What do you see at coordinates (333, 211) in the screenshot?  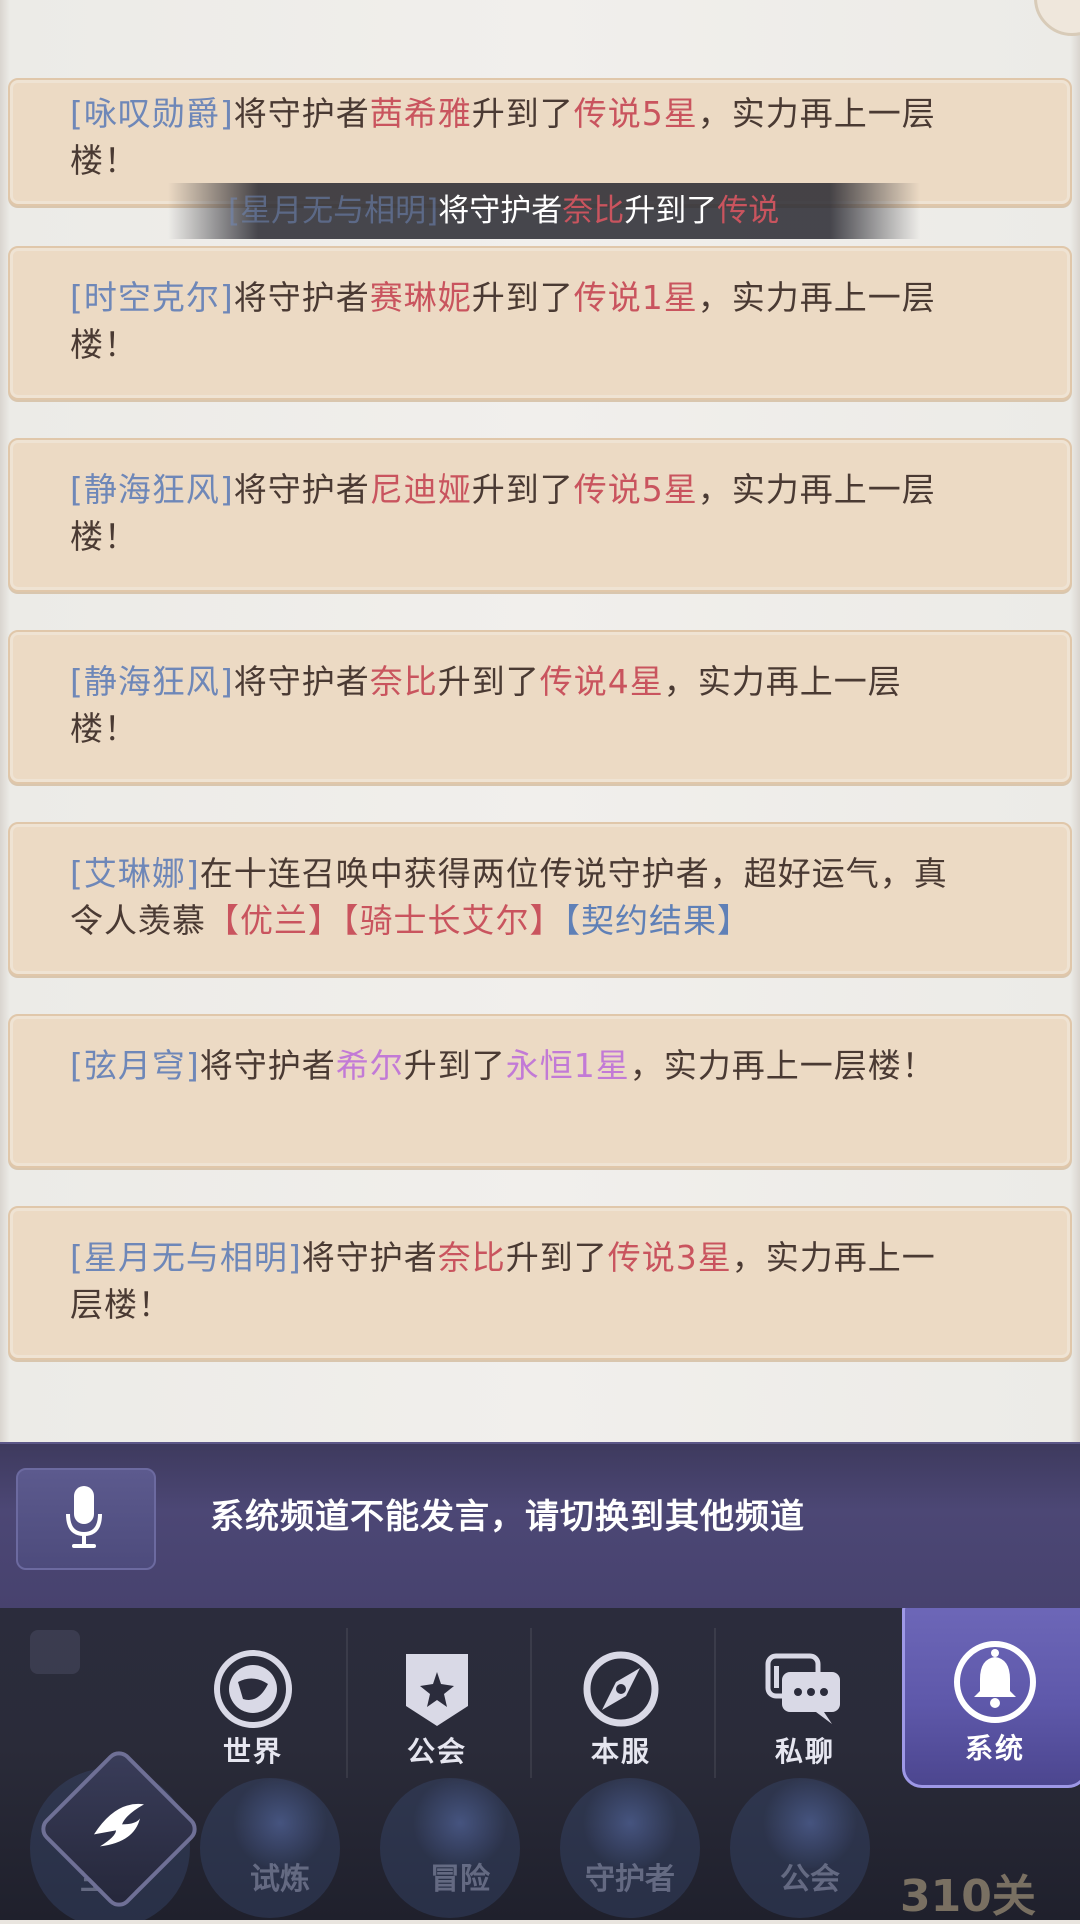 I see `ticker-player-name: [星月无与相明]` at bounding box center [333, 211].